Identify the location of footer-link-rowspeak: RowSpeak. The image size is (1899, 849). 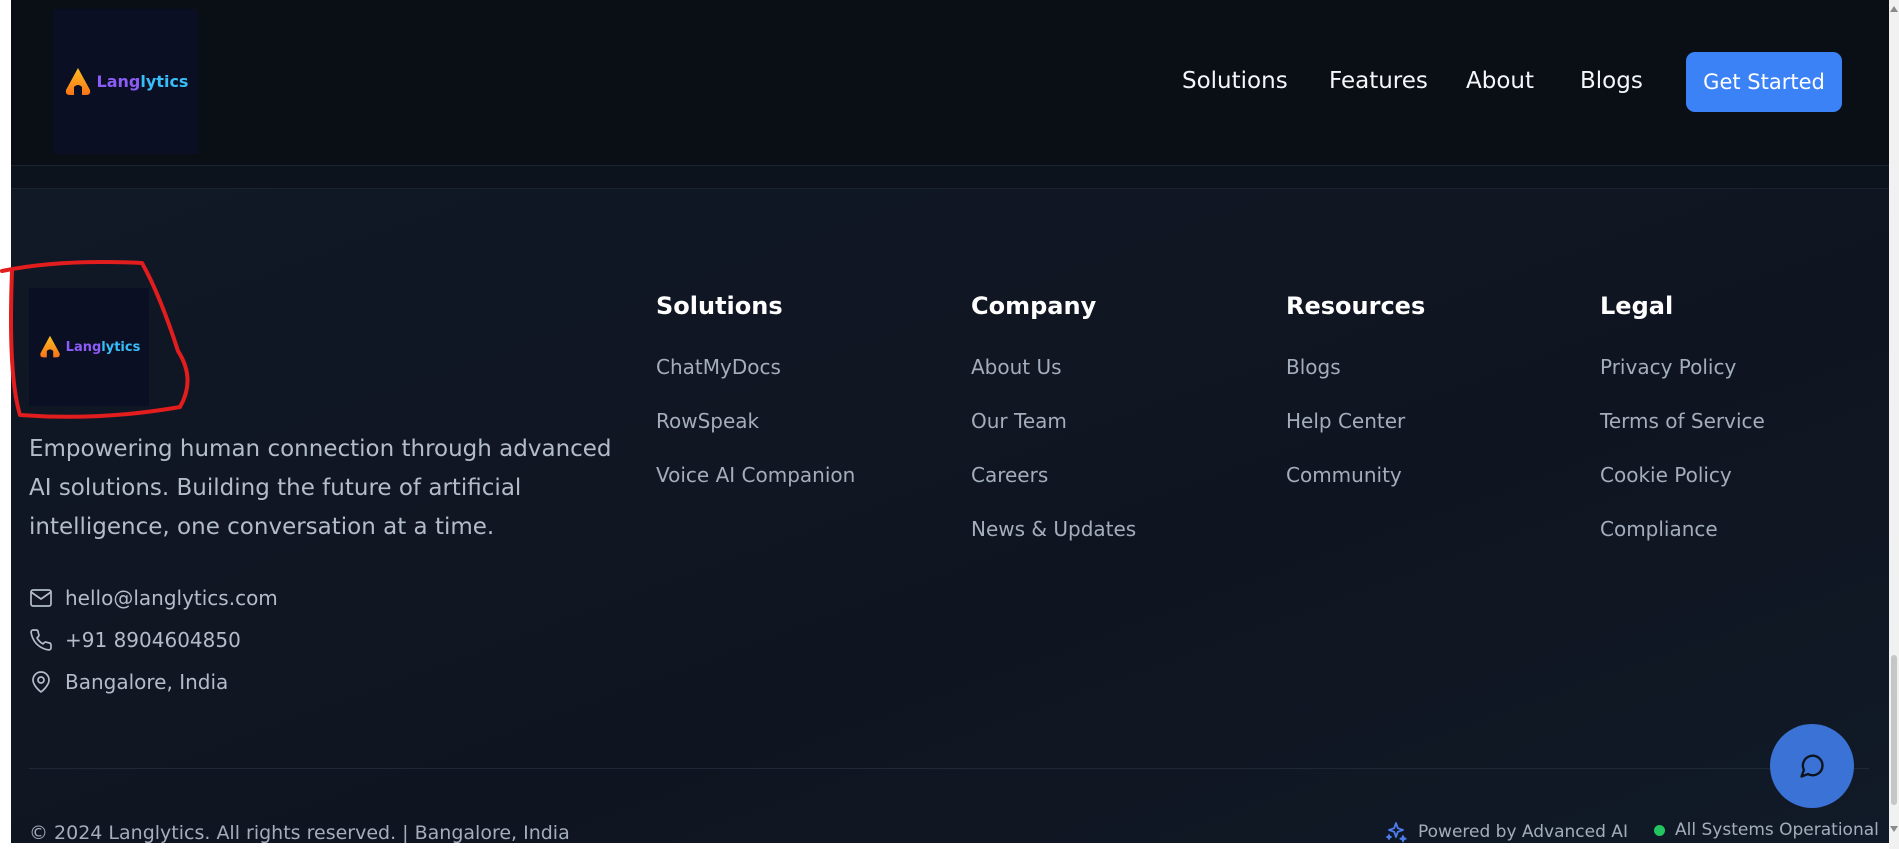
(707, 421).